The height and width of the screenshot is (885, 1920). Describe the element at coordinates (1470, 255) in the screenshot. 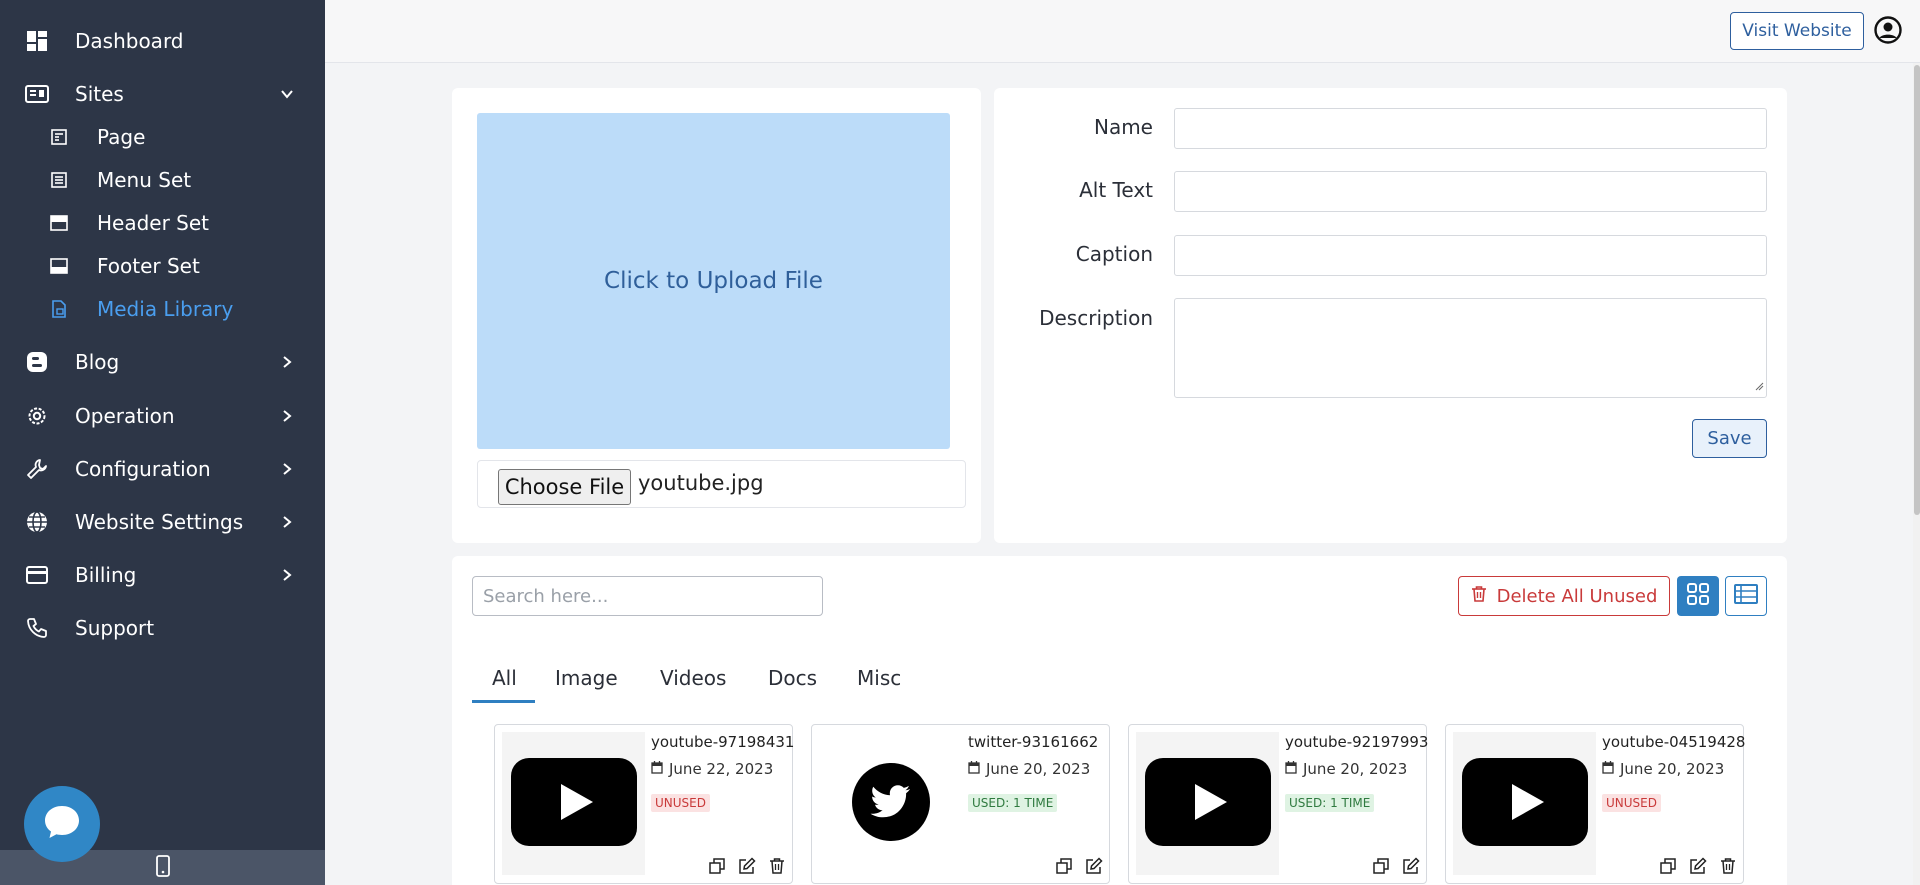

I see `caption-field` at that location.